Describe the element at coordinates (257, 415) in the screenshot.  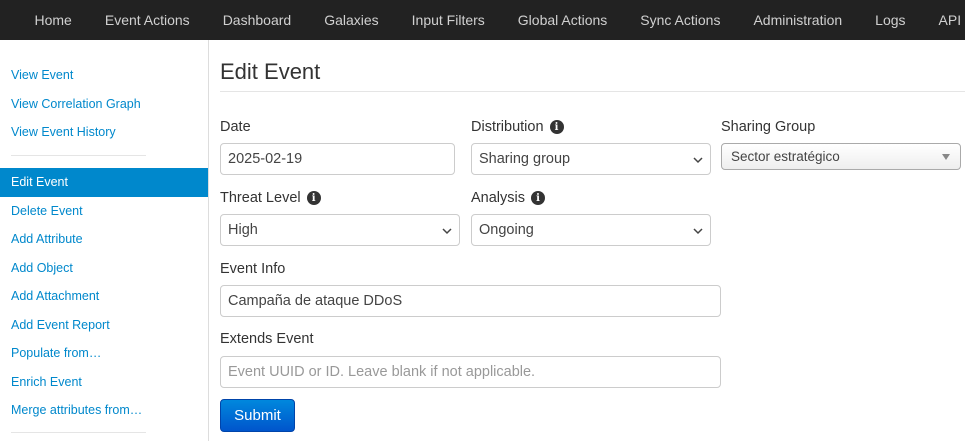
I see `submit-button: Submit` at that location.